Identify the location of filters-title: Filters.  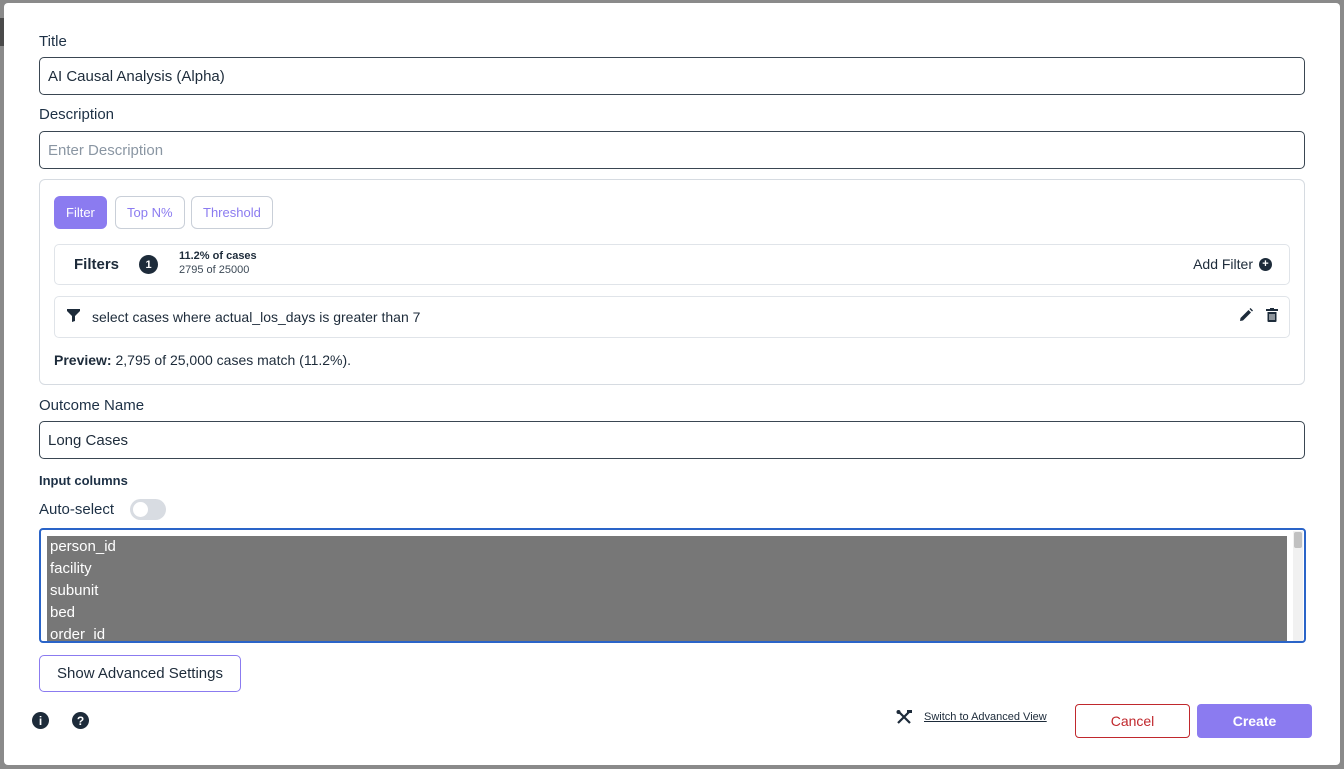
(97, 264).